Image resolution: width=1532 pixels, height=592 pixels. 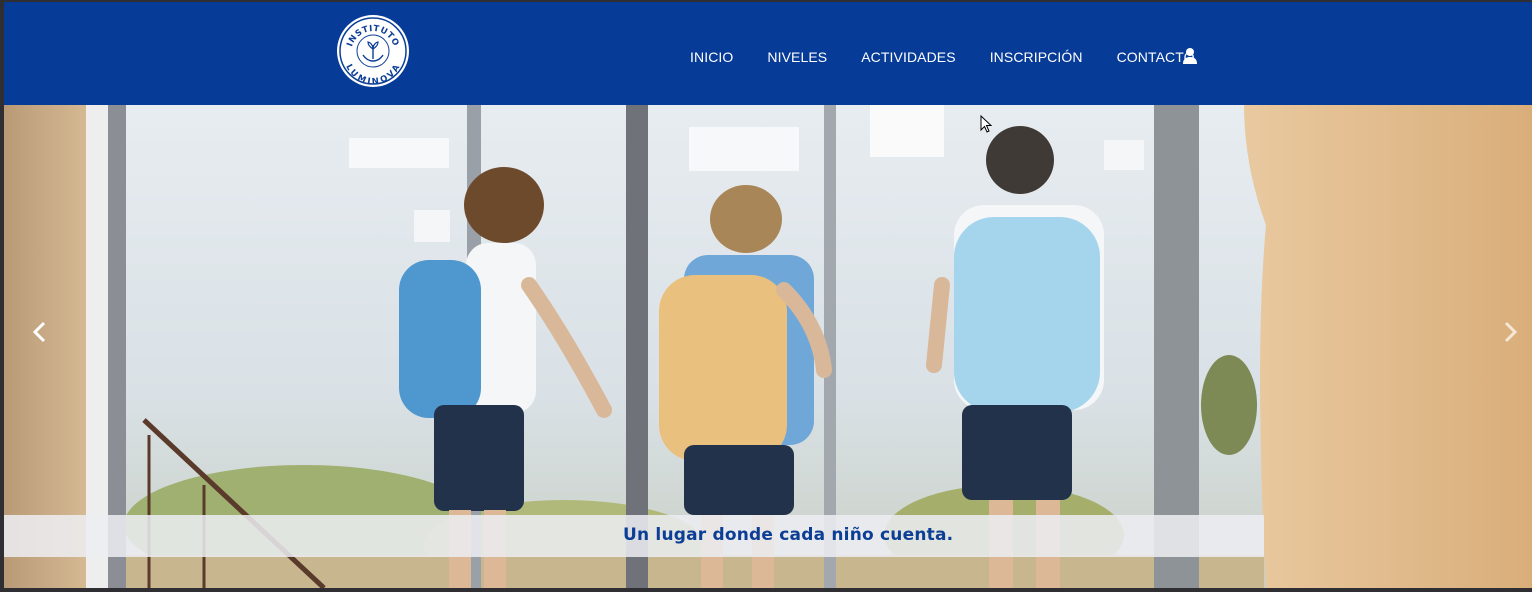 I want to click on carousel-next-button, so click(x=1510, y=332).